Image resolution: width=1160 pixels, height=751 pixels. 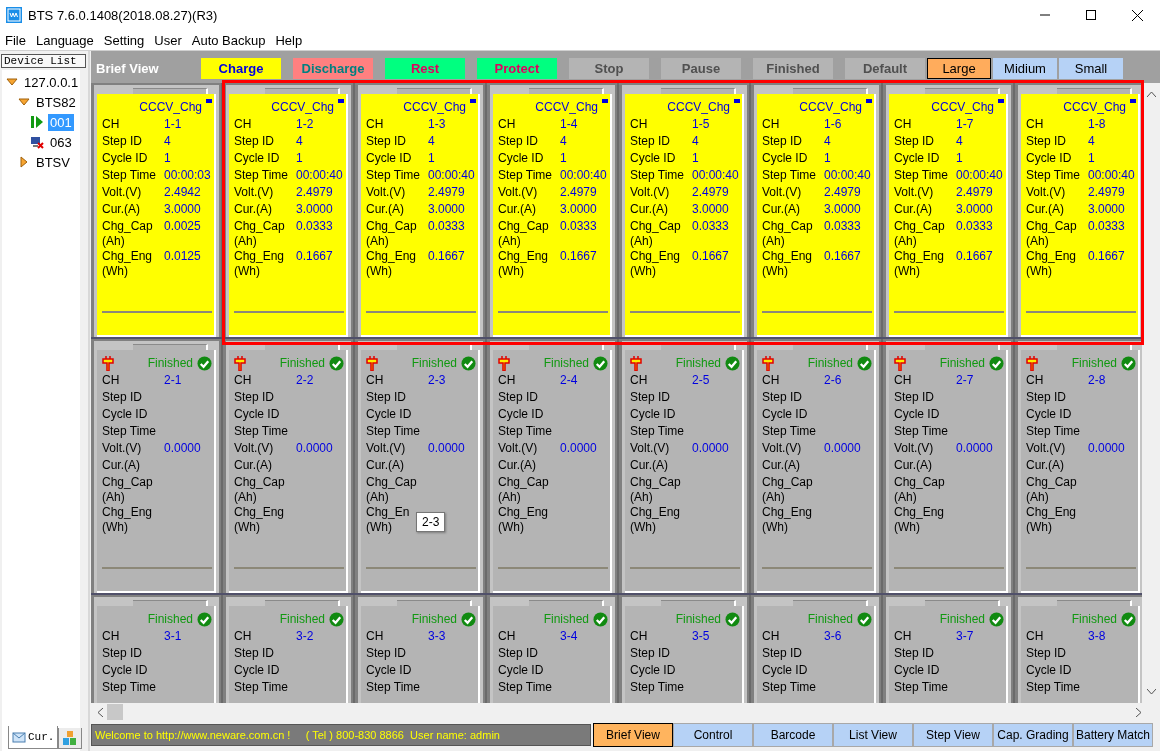 I want to click on channel-card: CCCV_Chg CH 1-1 Step ID 4 Cycle ID 1 Step Time 00:00:03 Volt.(V) 2.4942 Cur.(A) 3.0000 Chg_Cap (Ah) 0.0025 Chg_Eng (Wh) 0.0125, so click(x=156, y=215).